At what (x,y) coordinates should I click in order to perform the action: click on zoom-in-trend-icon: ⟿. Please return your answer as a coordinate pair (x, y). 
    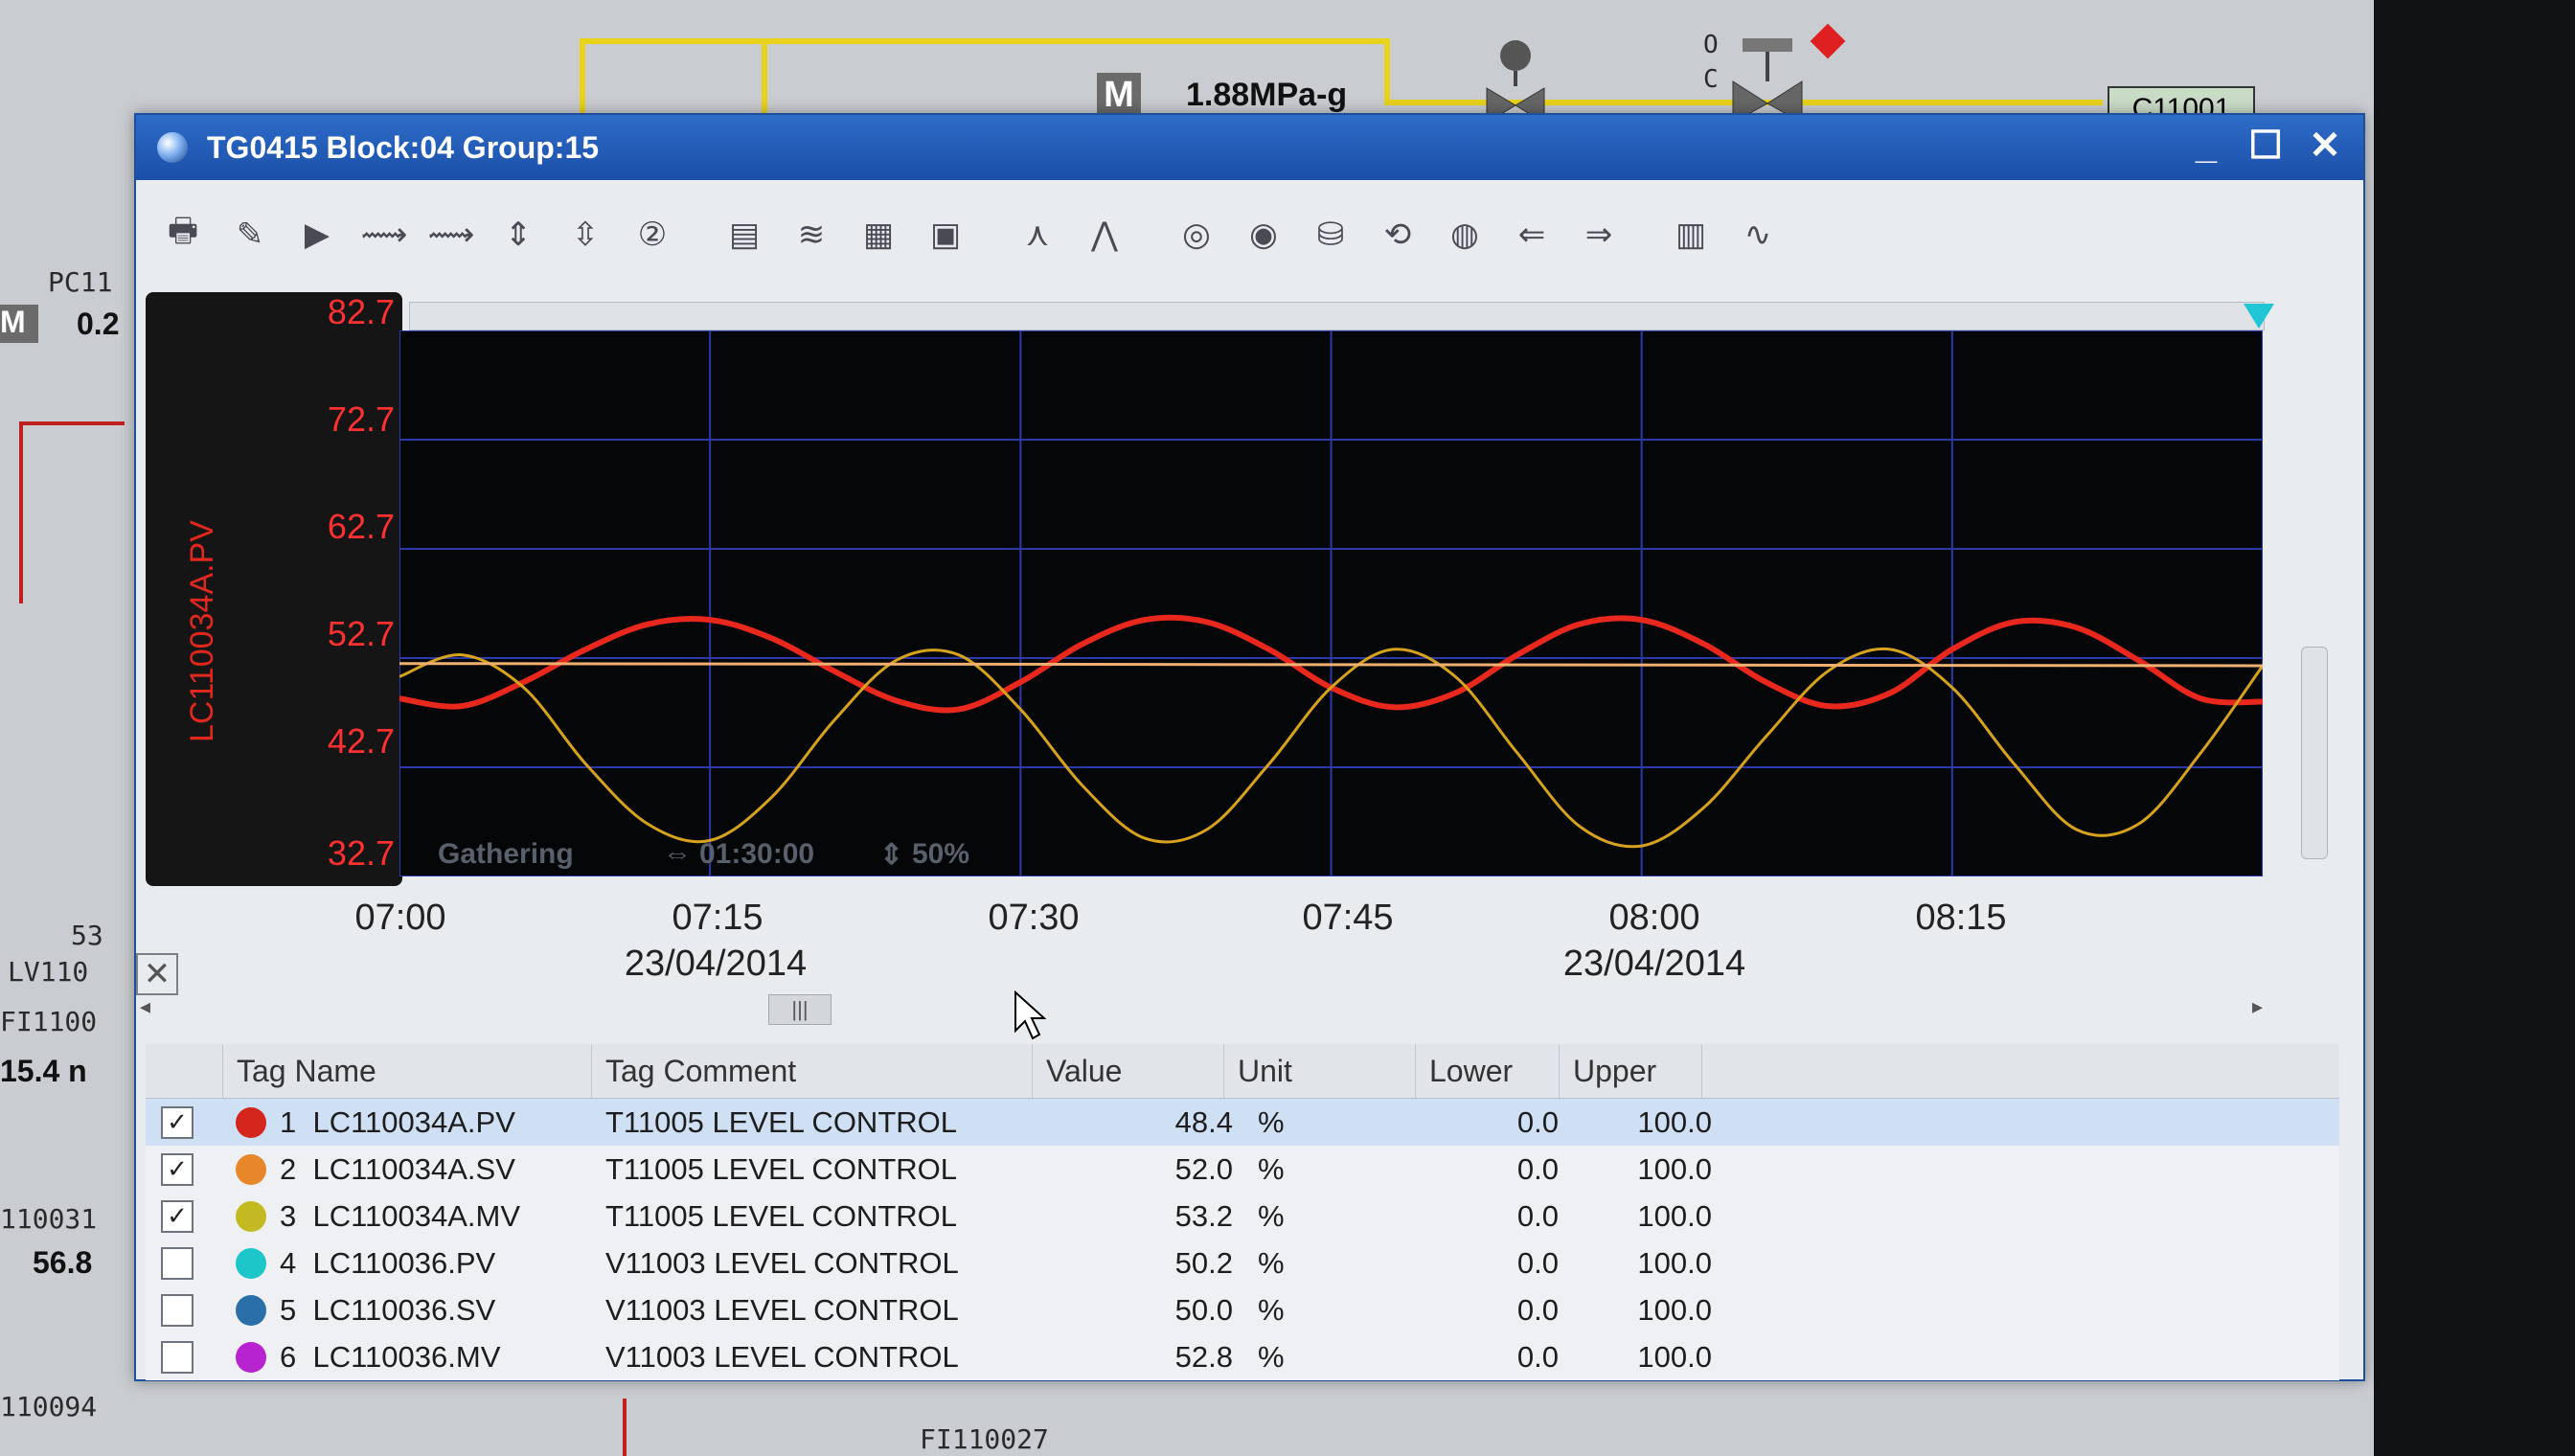
    Looking at the image, I should click on (384, 234).